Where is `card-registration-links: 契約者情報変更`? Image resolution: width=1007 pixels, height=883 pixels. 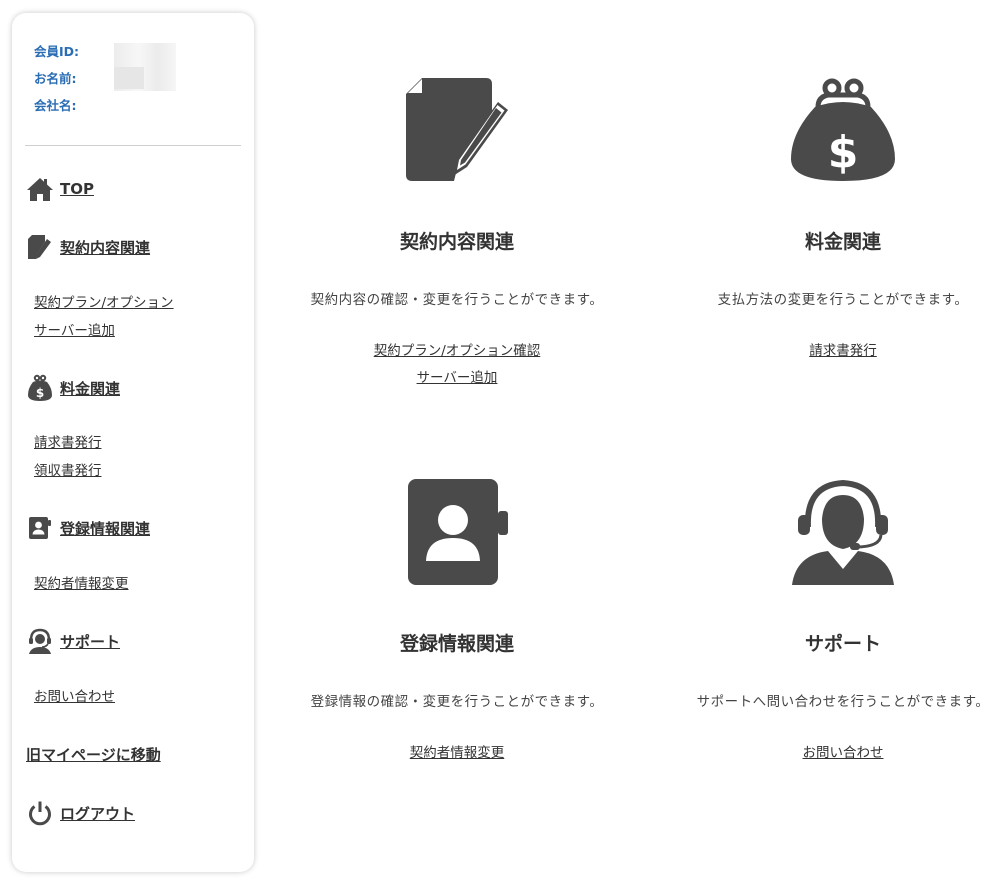 card-registration-links: 契約者情報変更 is located at coordinates (457, 753).